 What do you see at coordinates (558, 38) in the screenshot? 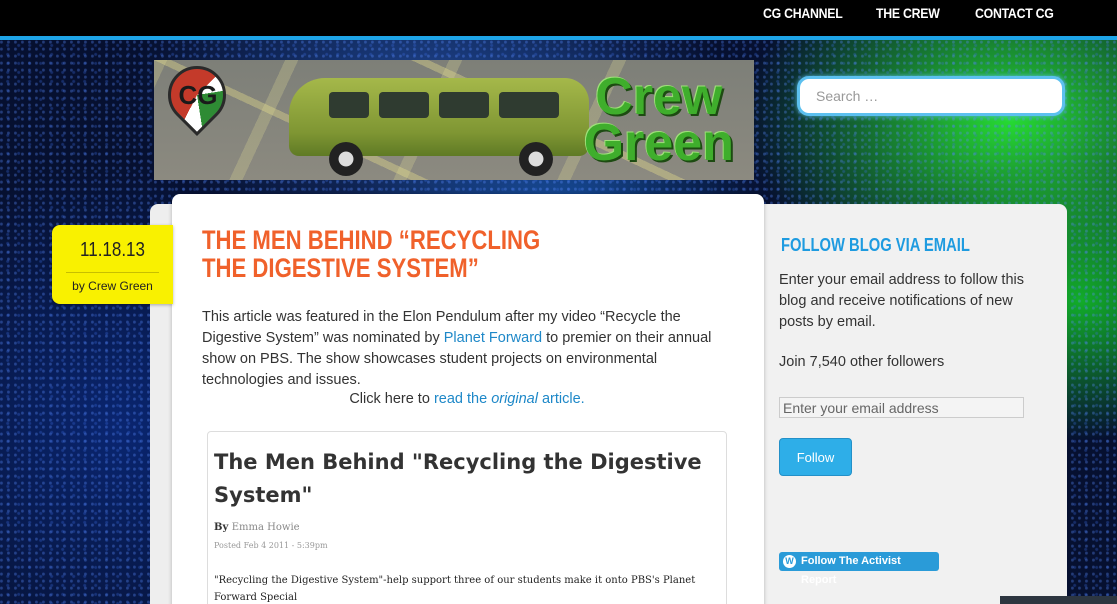
I see `top-bar-accent-line` at bounding box center [558, 38].